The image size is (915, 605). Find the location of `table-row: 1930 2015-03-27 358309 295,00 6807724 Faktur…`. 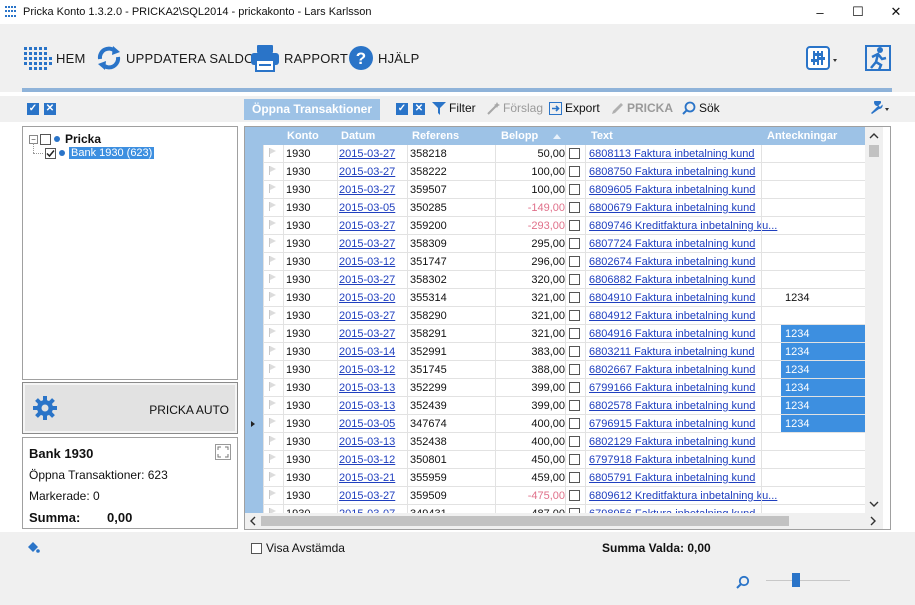

table-row: 1930 2015-03-27 358309 295,00 6807724 Faktur… is located at coordinates (564, 244).